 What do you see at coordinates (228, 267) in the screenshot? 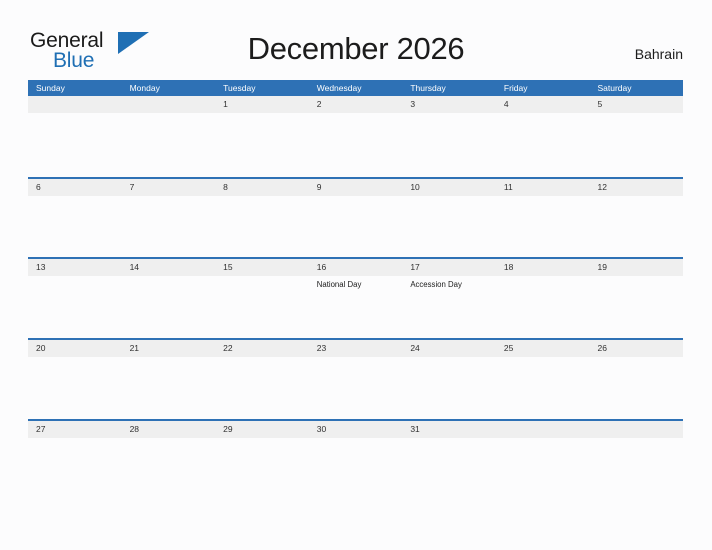
I see `day-number: 15` at bounding box center [228, 267].